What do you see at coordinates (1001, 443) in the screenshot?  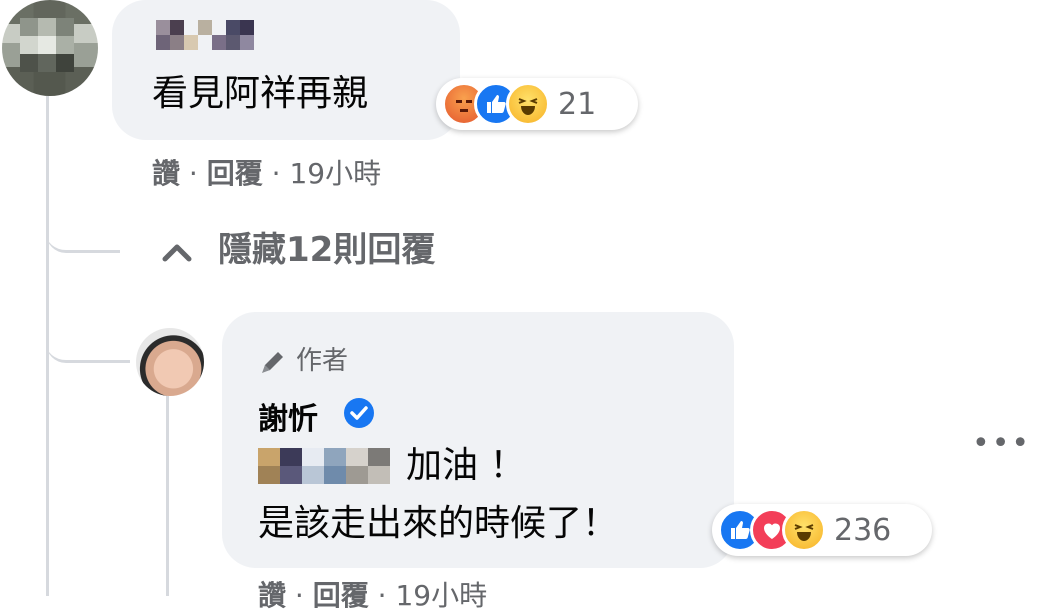 I see `more-options-icon: •••` at bounding box center [1001, 443].